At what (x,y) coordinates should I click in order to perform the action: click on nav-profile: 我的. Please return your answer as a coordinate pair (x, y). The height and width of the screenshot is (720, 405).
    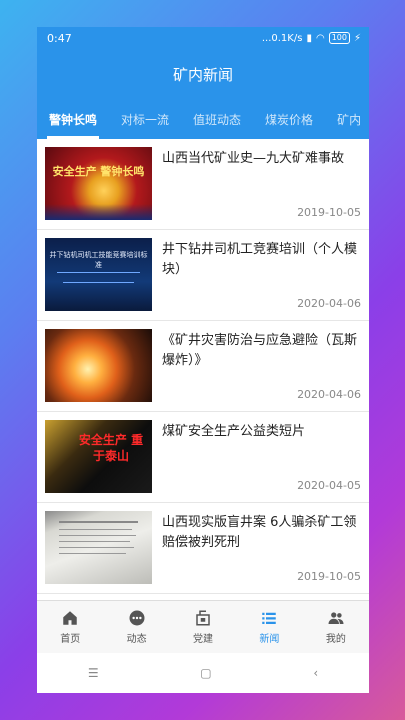
    Looking at the image, I should click on (336, 627).